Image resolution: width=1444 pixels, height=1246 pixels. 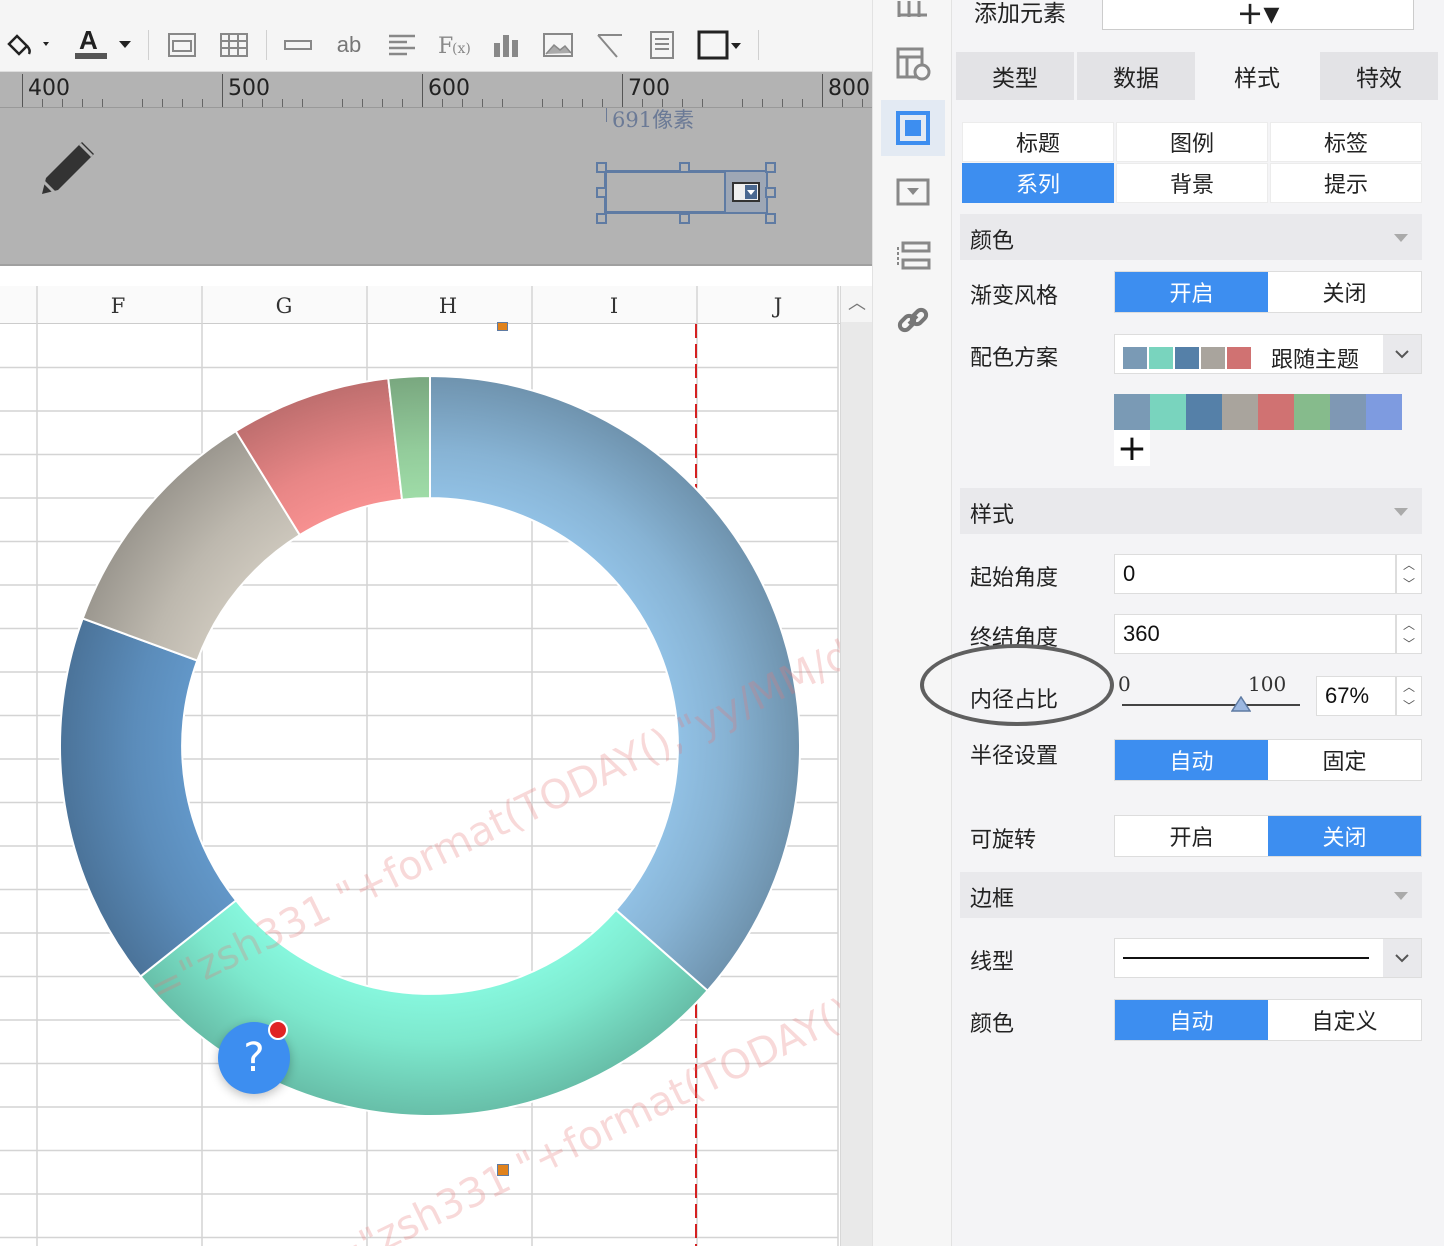 What do you see at coordinates (1132, 448) in the screenshot?
I see `add-color-button: +` at bounding box center [1132, 448].